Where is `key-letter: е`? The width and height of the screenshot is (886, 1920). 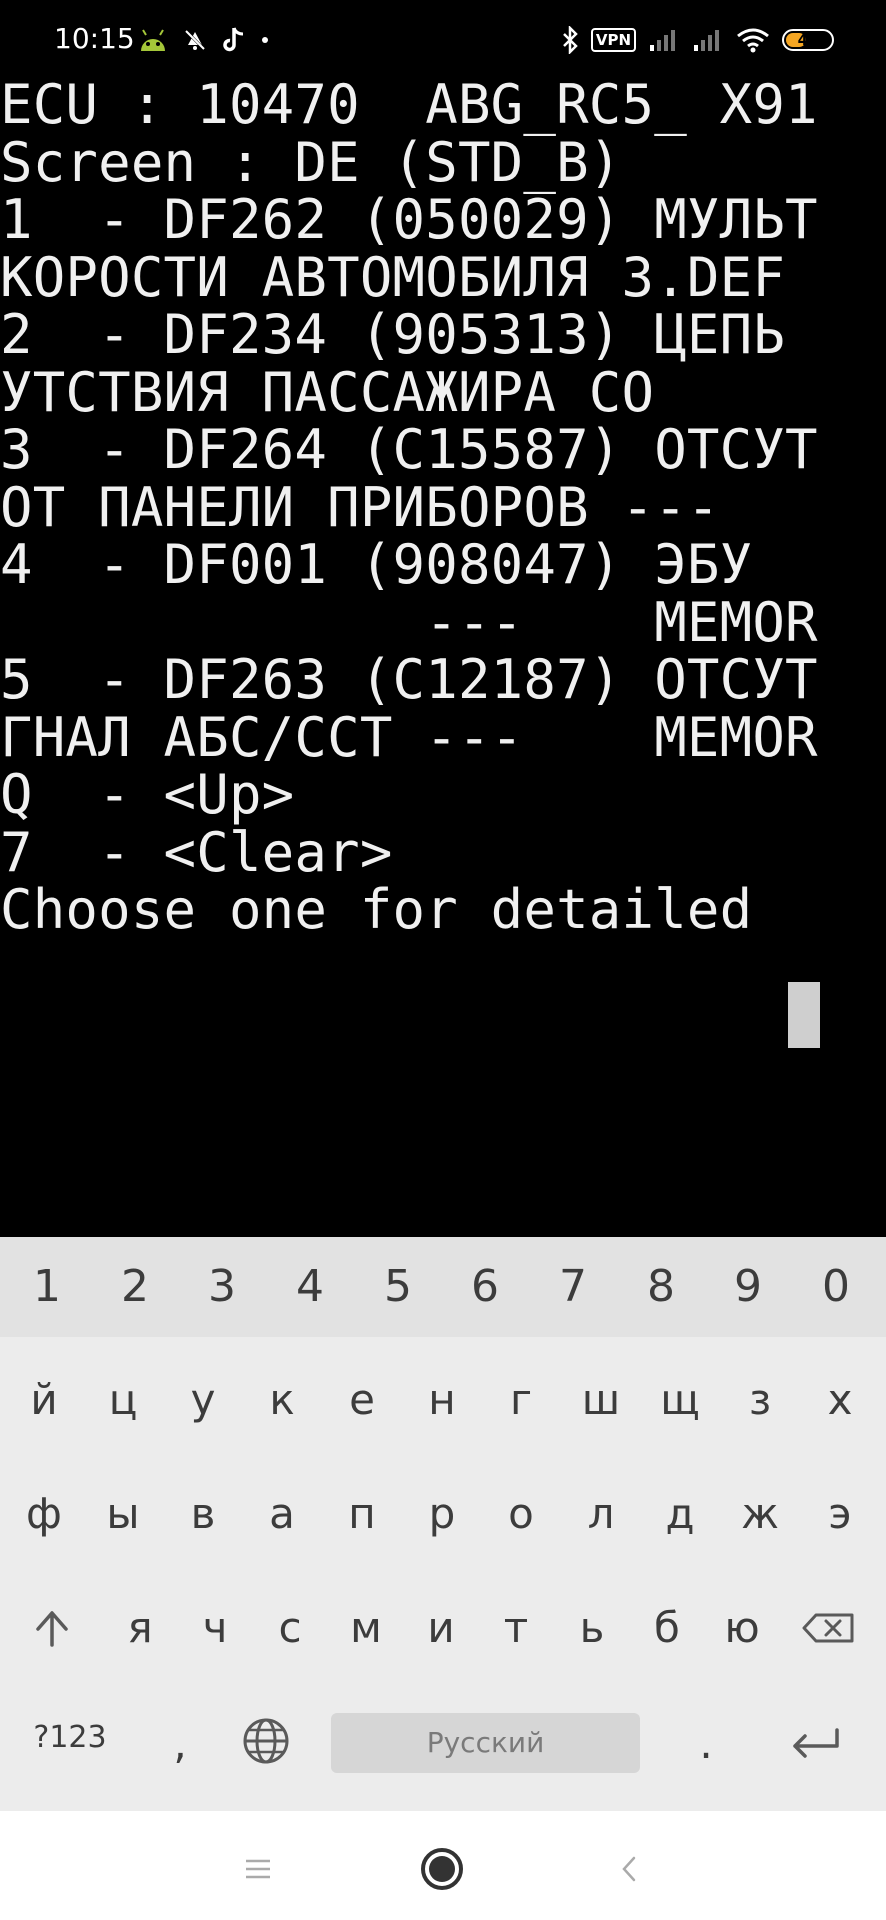
key-letter: е is located at coordinates (362, 1400).